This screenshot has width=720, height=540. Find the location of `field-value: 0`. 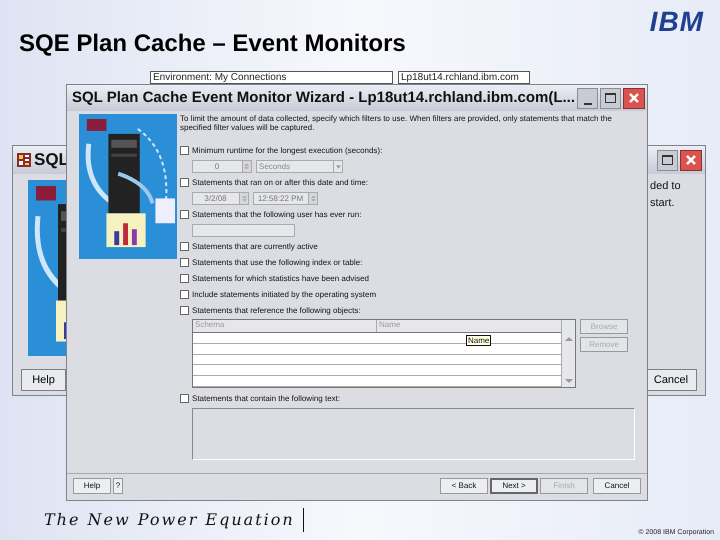

field-value: 0 is located at coordinates (217, 166).